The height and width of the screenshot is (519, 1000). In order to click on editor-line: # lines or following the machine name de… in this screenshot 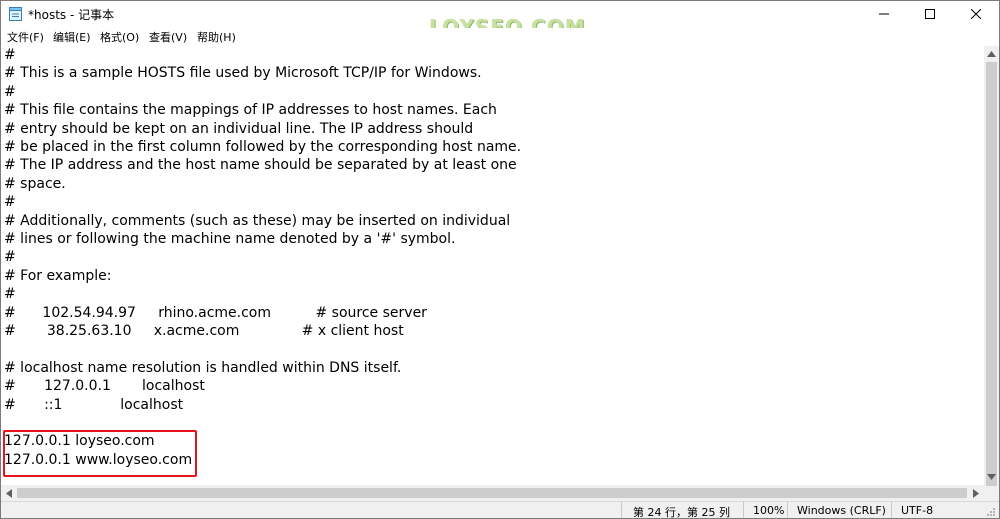, I will do `click(230, 239)`.